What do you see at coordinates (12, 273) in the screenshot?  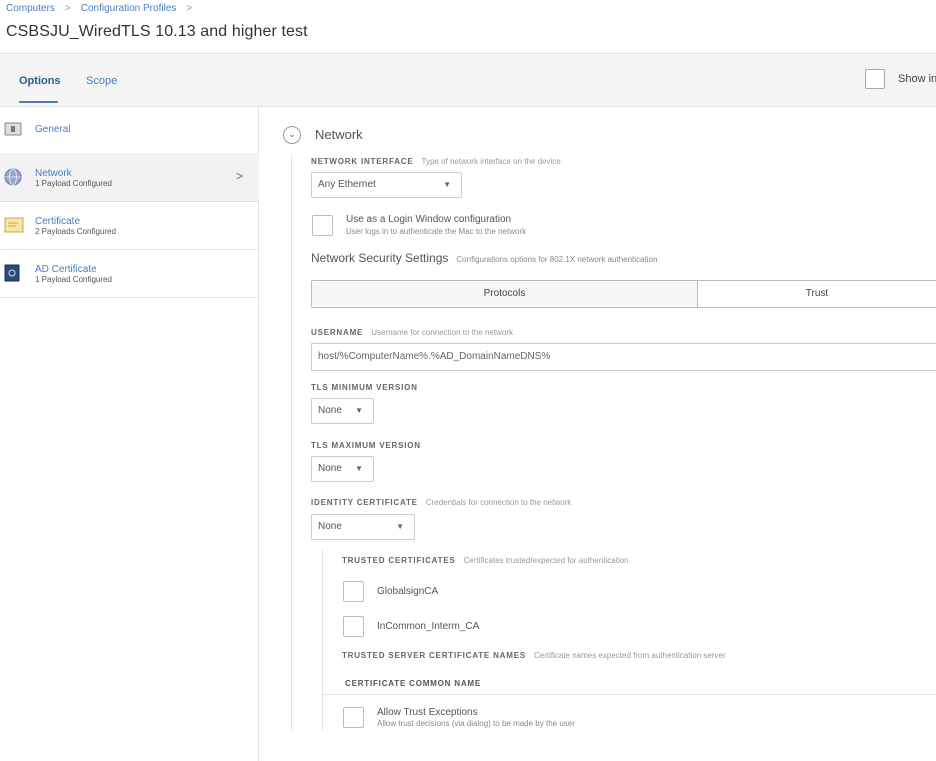 I see `ad-certificate-icon` at bounding box center [12, 273].